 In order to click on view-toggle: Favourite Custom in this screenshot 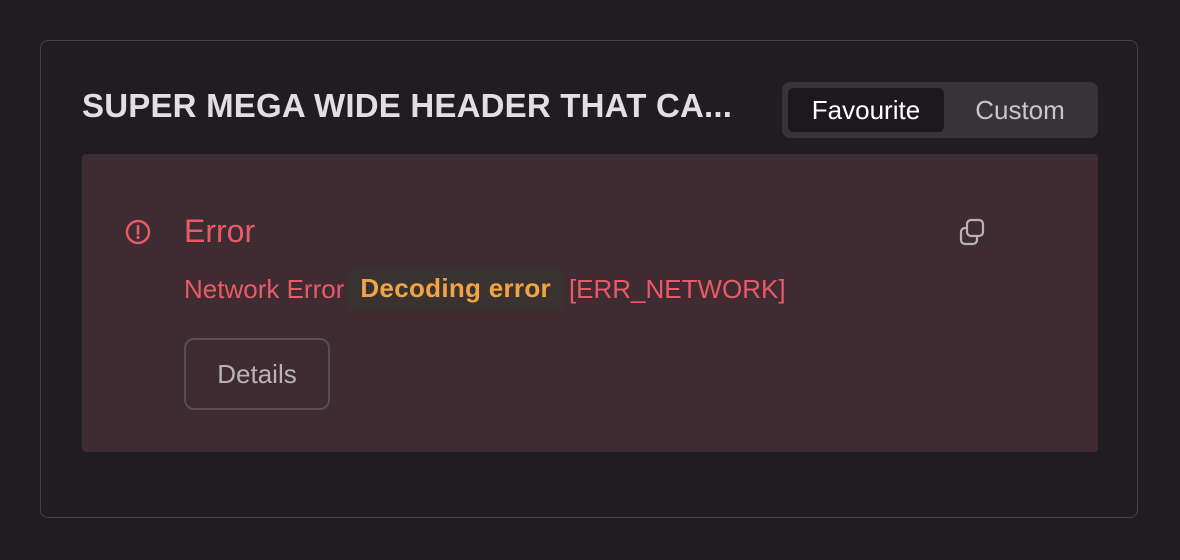, I will do `click(940, 110)`.